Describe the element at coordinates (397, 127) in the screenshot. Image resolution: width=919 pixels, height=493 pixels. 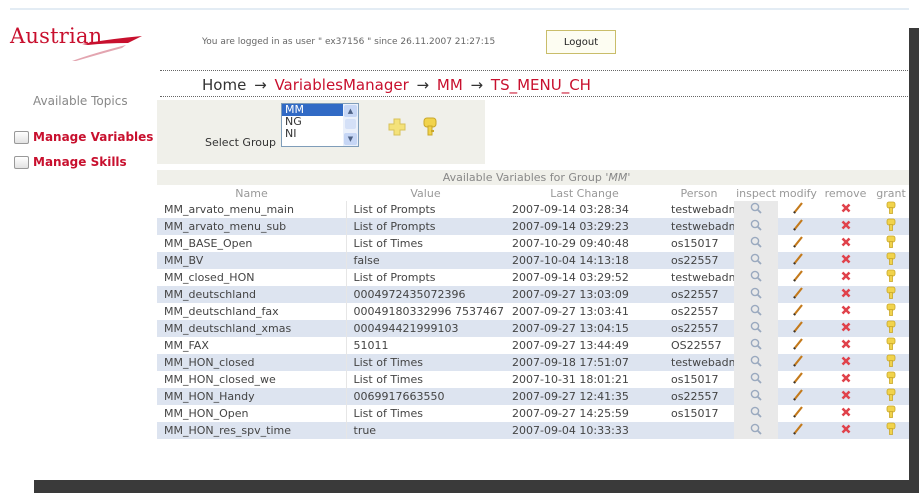
I see `add-group-plus-icon` at that location.